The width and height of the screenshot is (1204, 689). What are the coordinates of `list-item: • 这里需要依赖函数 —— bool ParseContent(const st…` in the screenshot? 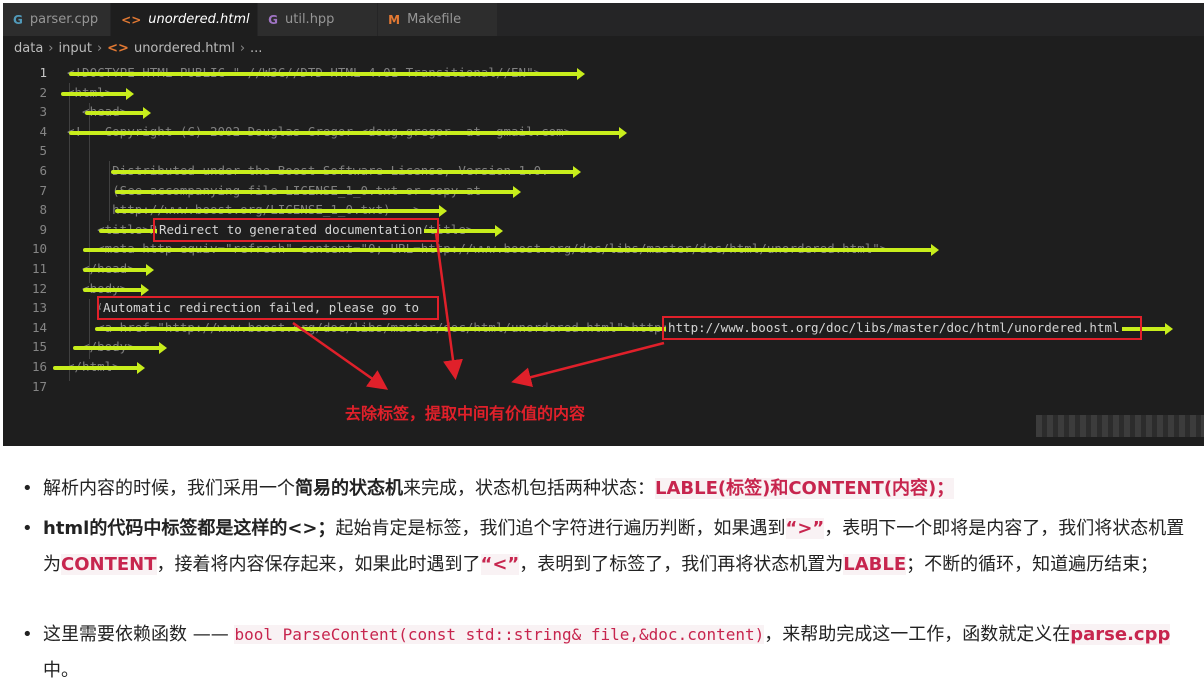 It's located at (612, 653).